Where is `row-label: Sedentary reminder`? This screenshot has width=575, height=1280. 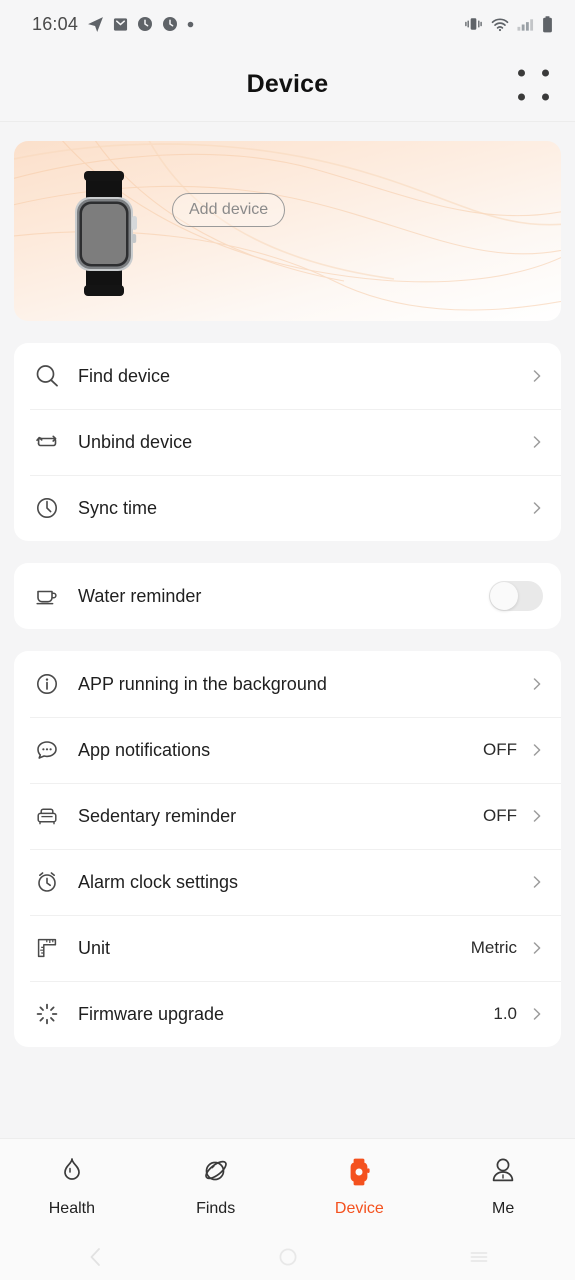
row-label: Sedentary reminder is located at coordinates (157, 815).